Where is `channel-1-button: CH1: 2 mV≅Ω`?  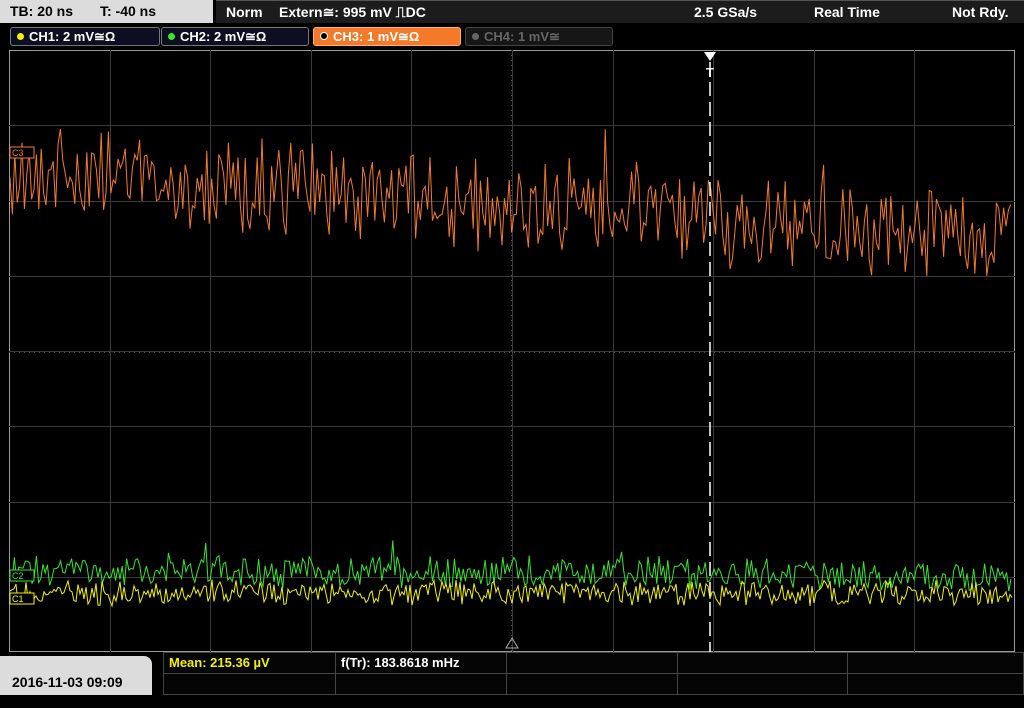
channel-1-button: CH1: 2 mV≅Ω is located at coordinates (85, 36).